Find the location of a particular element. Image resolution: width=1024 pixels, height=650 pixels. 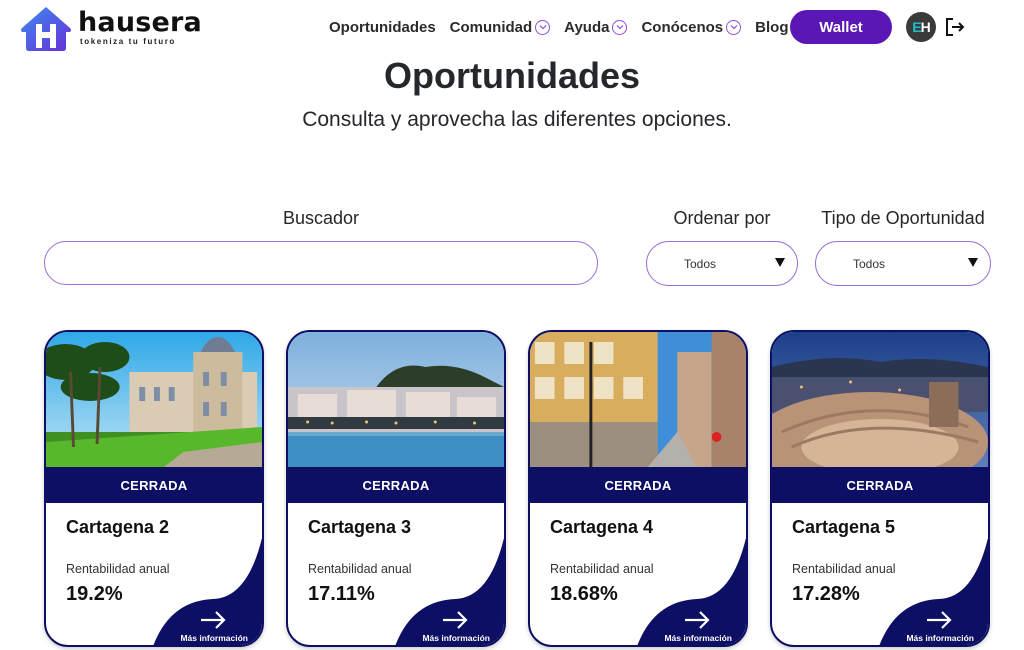

nav-item-comunidad: Comunidad is located at coordinates (500, 27).